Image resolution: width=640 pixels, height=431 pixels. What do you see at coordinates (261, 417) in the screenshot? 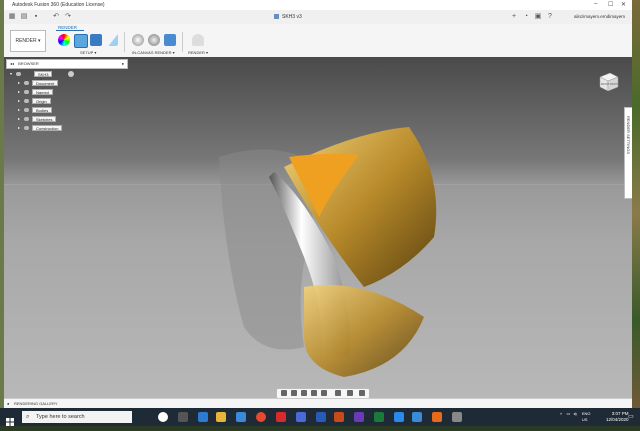
I see `chrome-icon` at bounding box center [261, 417].